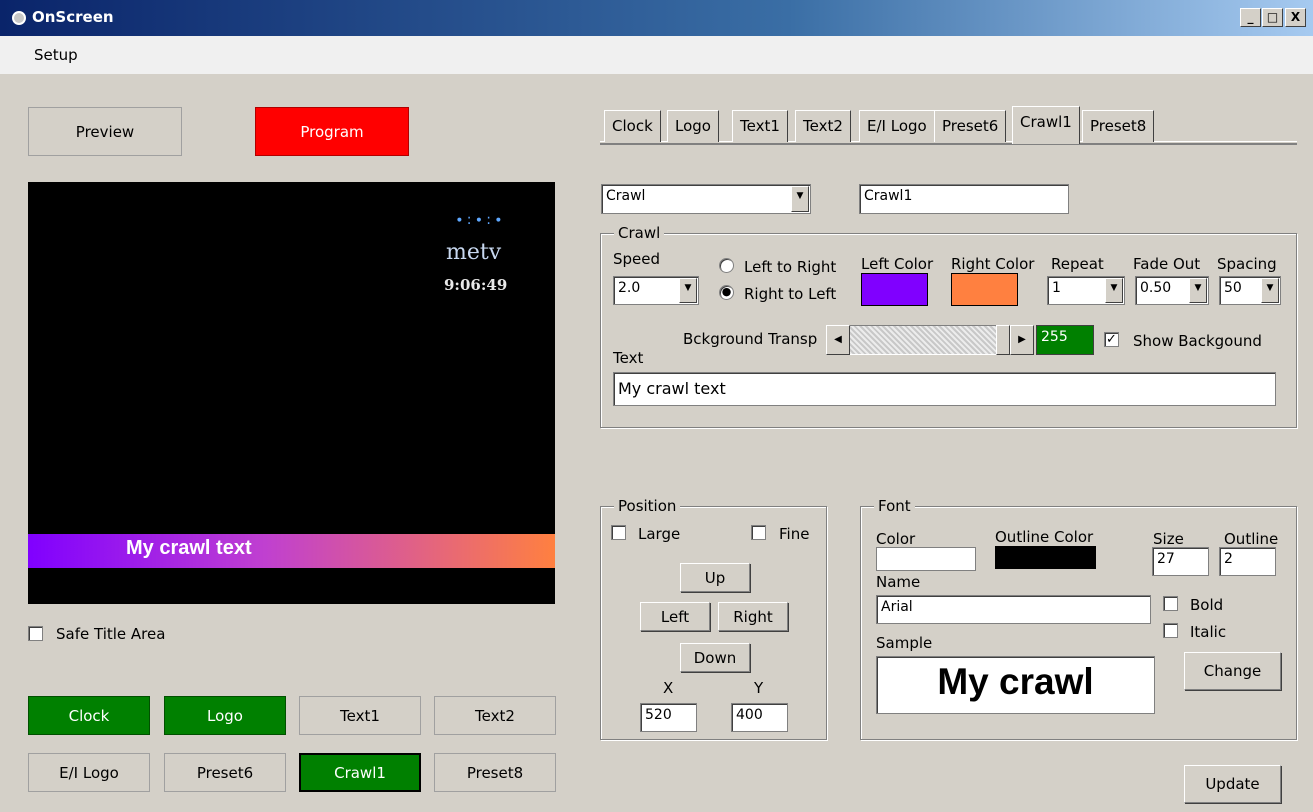  Describe the element at coordinates (495, 715) in the screenshot. I see `text2-button: Text2` at that location.